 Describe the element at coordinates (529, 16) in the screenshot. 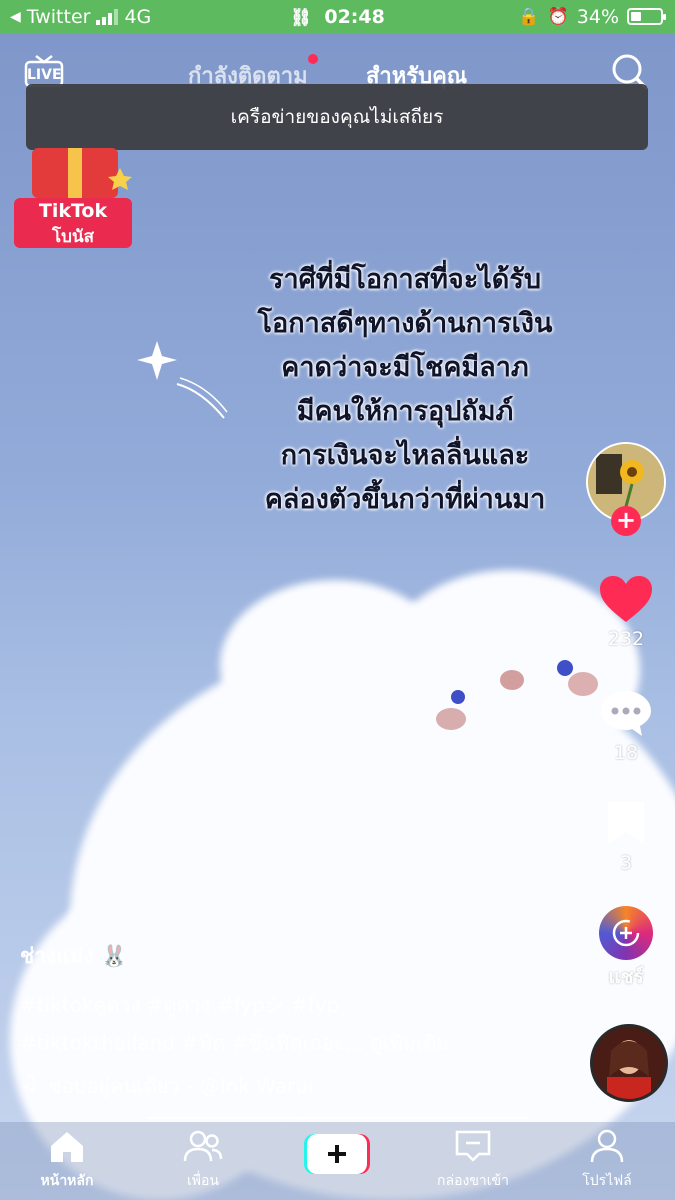

I see `lock-rotation-icon: 🔒` at that location.